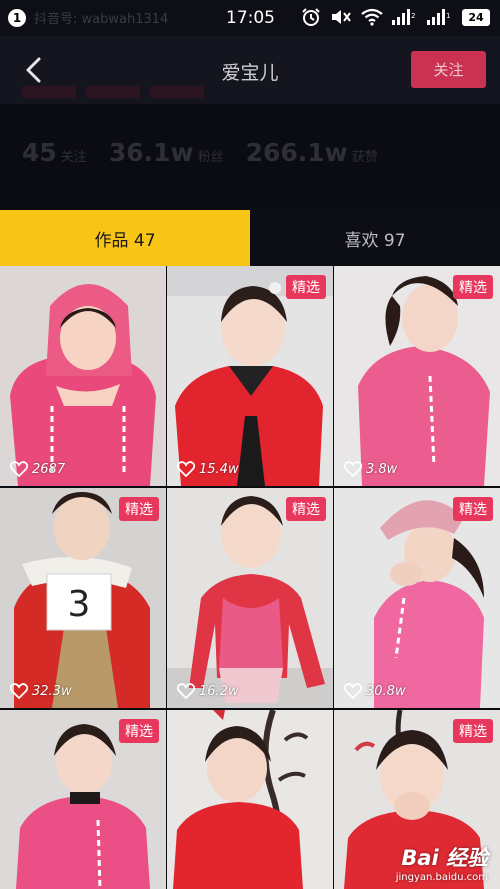  Describe the element at coordinates (417, 799) in the screenshot. I see `video-thumbnail: 精选 Bai 经验 jingyan.baidu.com` at that location.